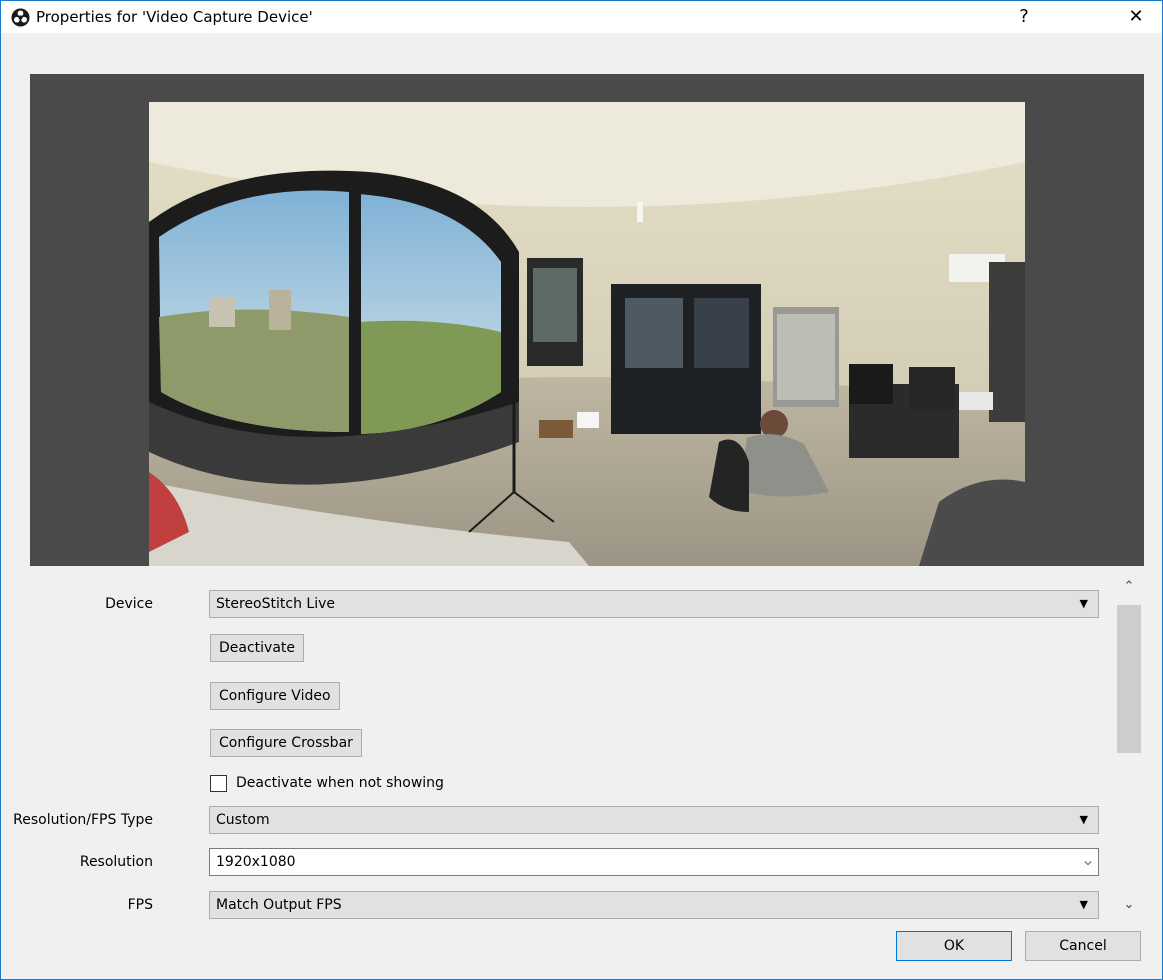  I want to click on resolution-fps-type-row: Resolution/FPS Type Custom ▼, so click(556, 820).